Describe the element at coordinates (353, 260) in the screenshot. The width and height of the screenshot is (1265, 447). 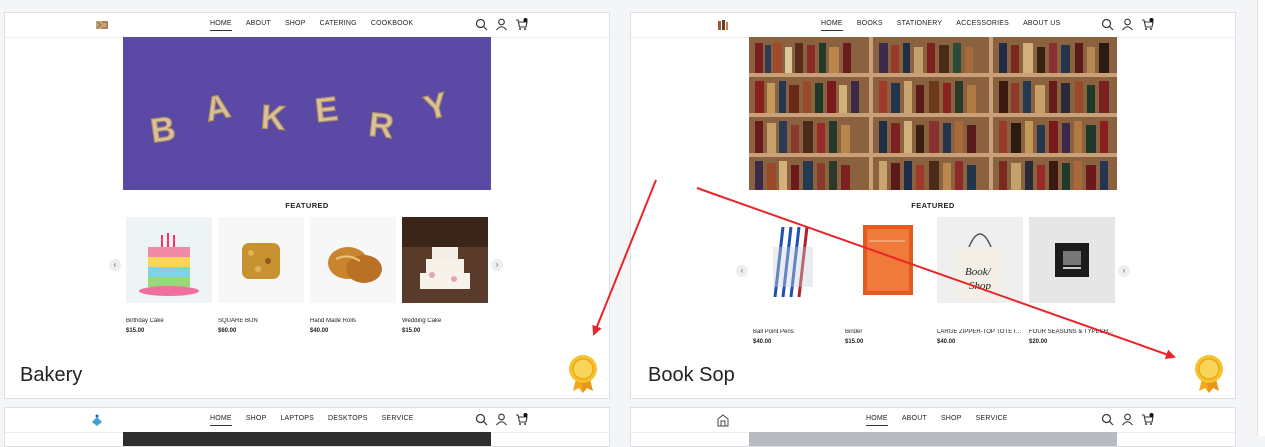
I see `product-image-hand-made-rolls` at that location.